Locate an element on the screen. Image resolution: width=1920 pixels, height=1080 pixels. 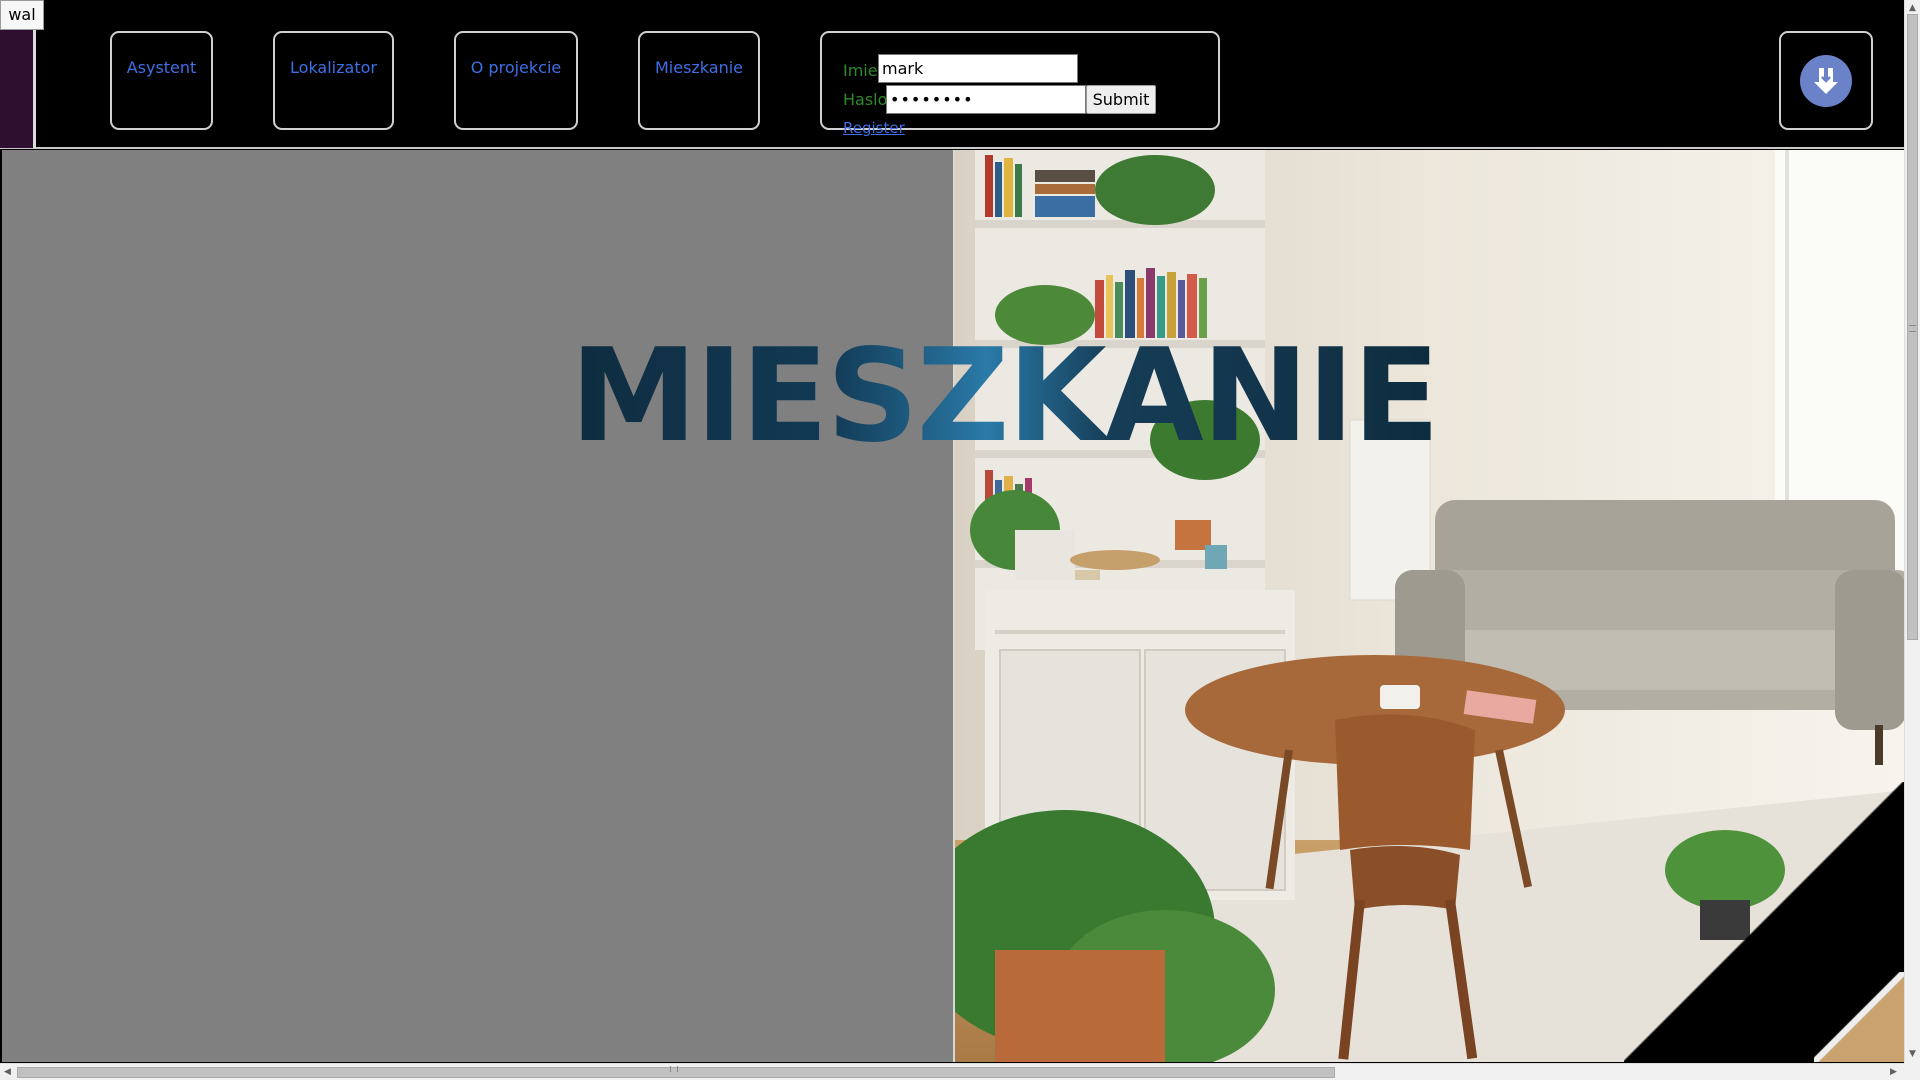
corner-stripe is located at coordinates (1859, 1017).